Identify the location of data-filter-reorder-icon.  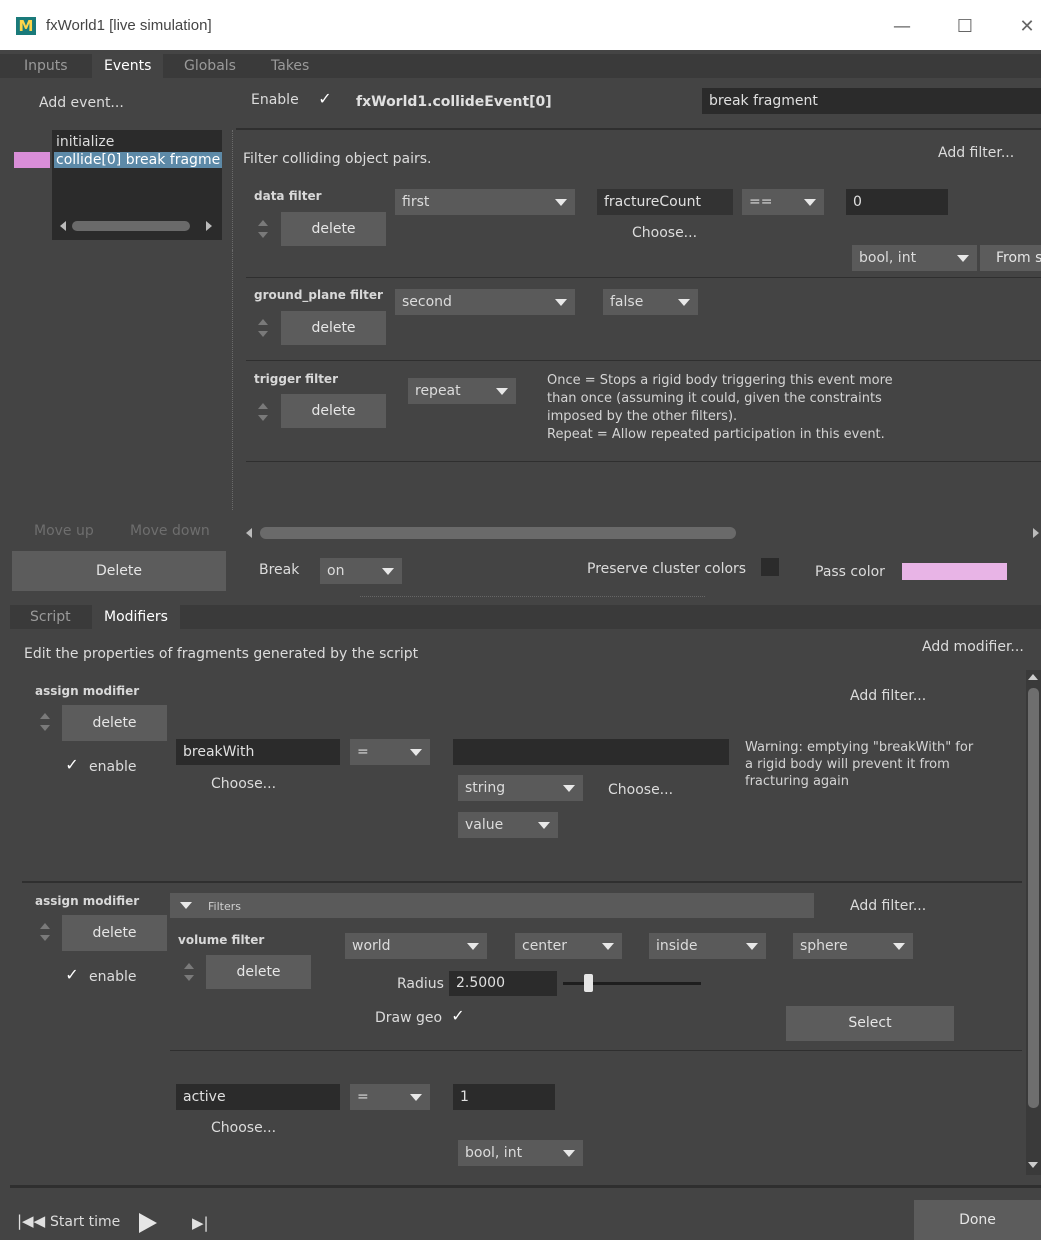
(263, 230).